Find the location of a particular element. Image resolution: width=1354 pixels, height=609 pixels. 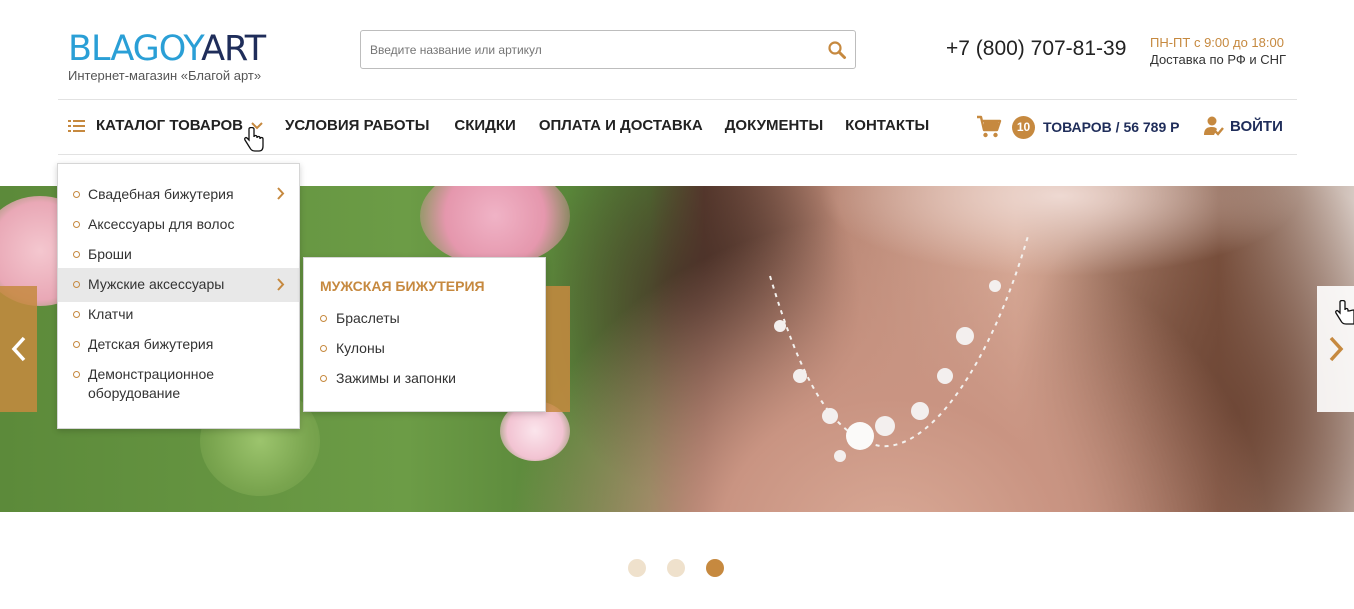

logo-wordmark: BLAGOYART is located at coordinates (167, 49).